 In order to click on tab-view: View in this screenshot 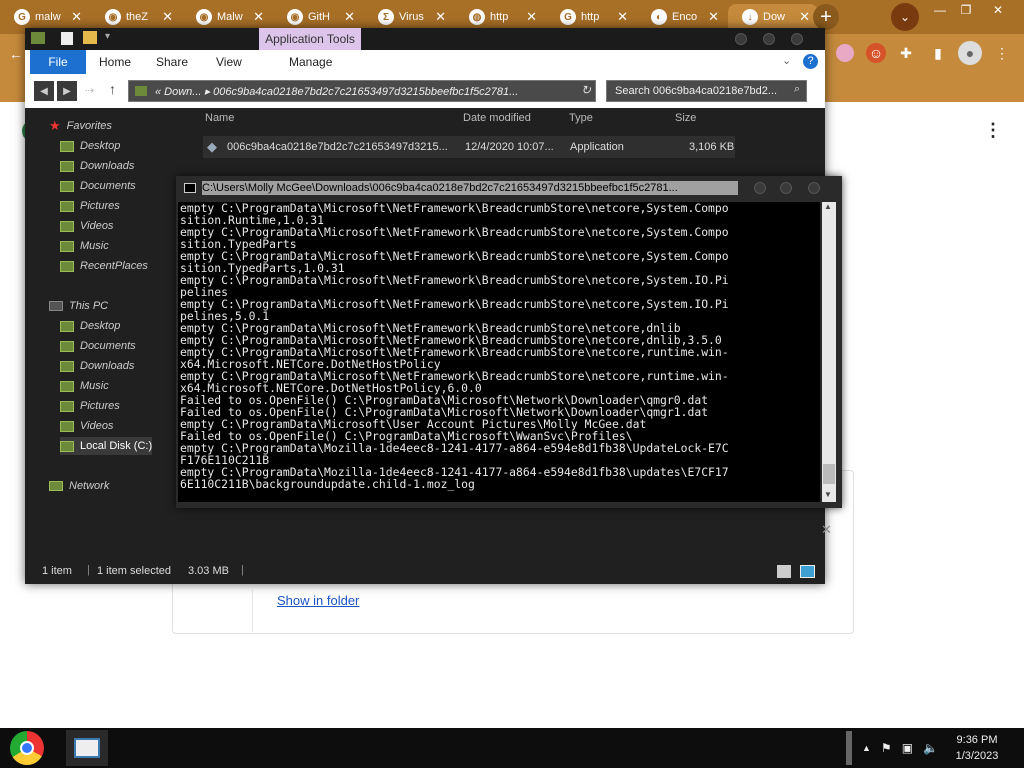, I will do `click(229, 62)`.